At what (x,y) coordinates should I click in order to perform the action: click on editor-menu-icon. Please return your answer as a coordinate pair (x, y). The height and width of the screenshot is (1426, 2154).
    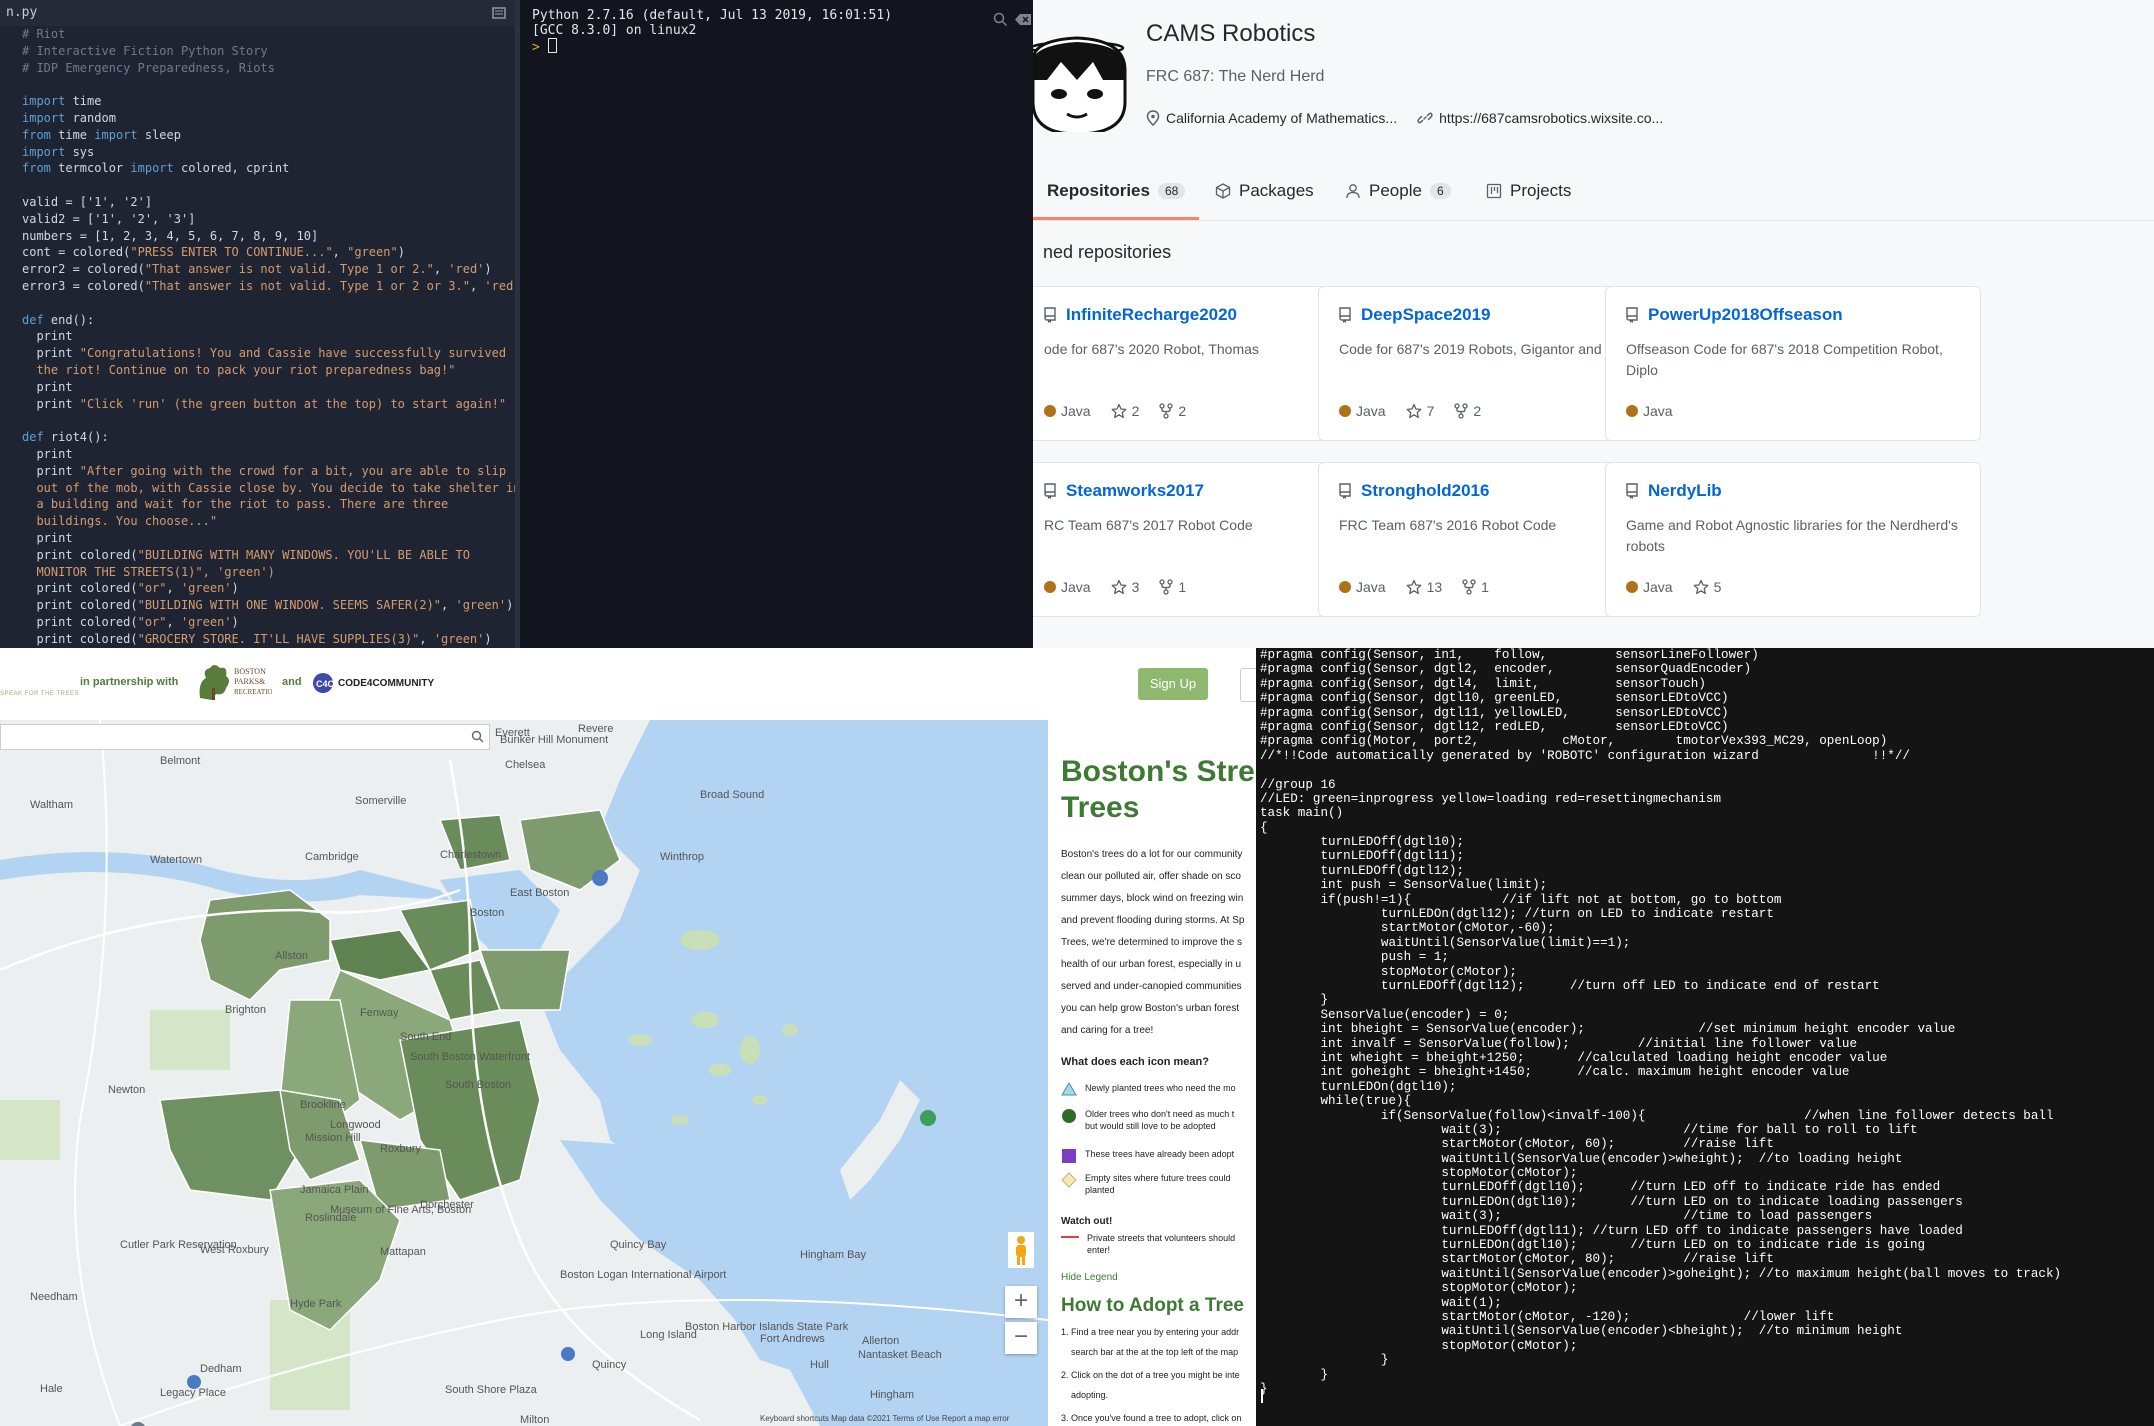
    Looking at the image, I should click on (499, 13).